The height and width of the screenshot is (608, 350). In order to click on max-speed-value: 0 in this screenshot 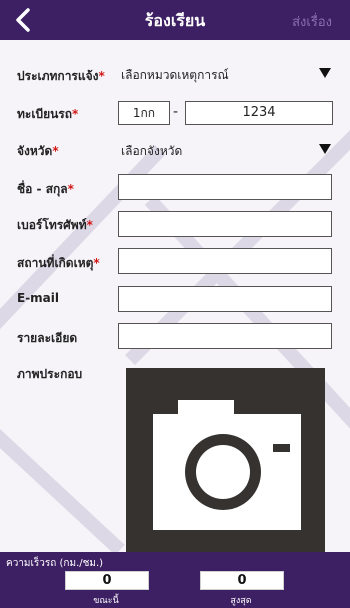, I will do `click(242, 580)`.